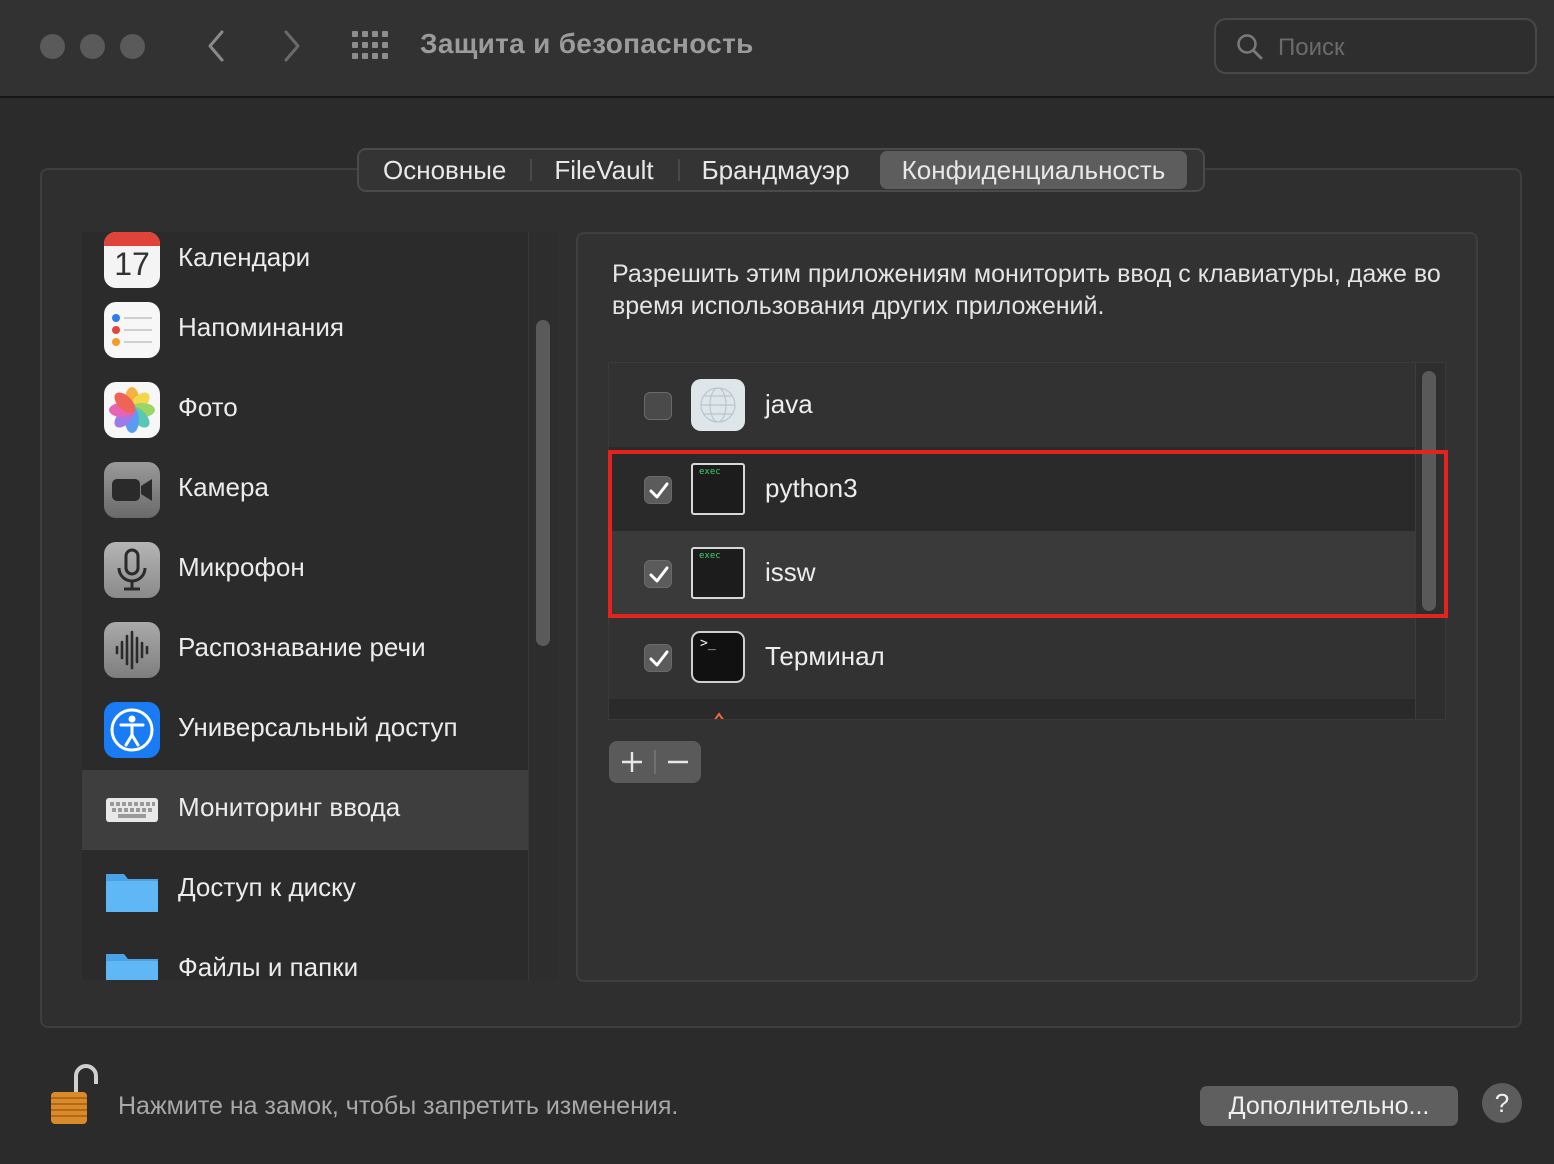 This screenshot has height=1164, width=1554. What do you see at coordinates (268, 966) in the screenshot?
I see `sidebar-item-label: Файлы и папки` at bounding box center [268, 966].